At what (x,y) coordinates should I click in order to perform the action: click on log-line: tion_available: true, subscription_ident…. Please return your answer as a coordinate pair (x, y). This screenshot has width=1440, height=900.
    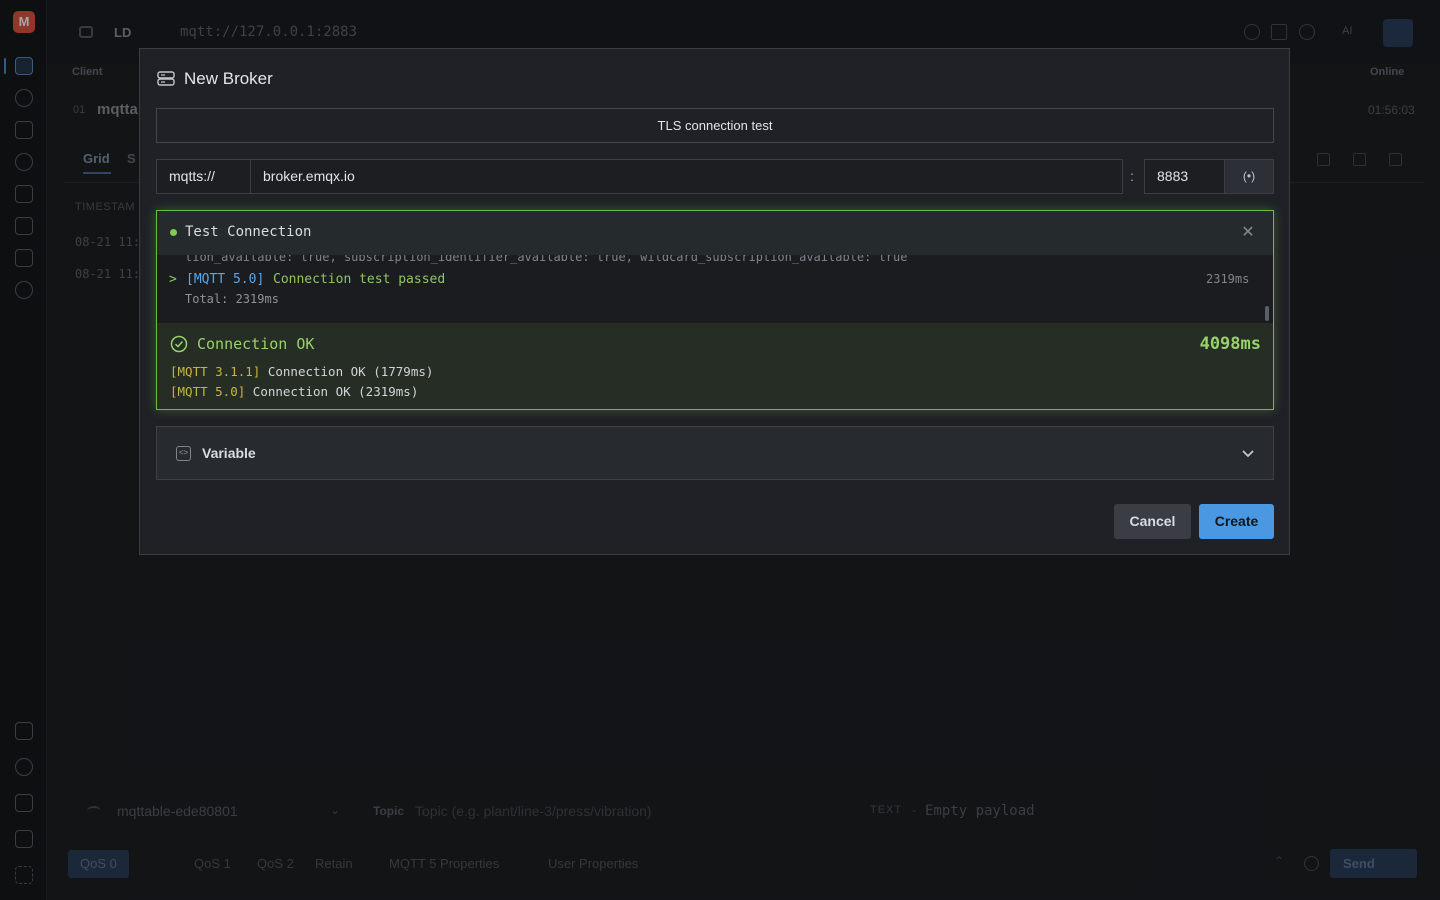
    Looking at the image, I should click on (546, 259).